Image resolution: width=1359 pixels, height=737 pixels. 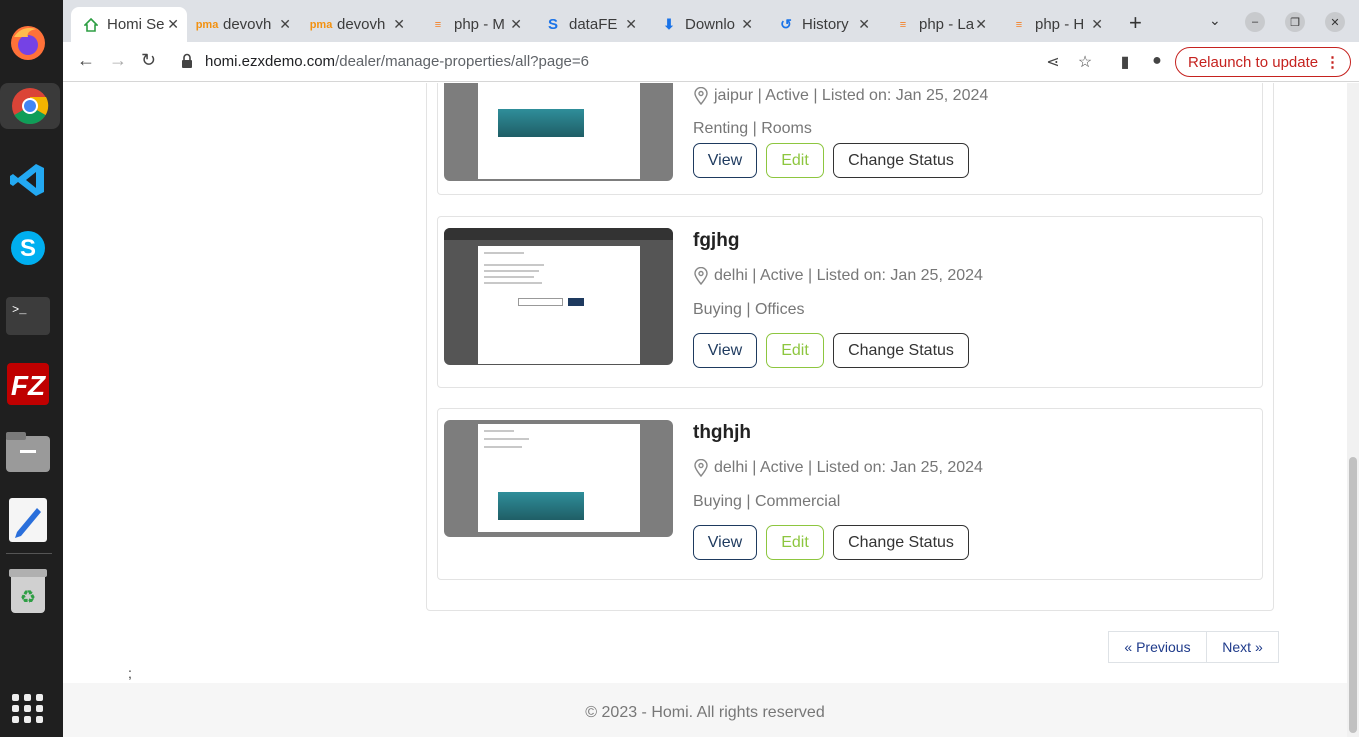 What do you see at coordinates (1253, 62) in the screenshot?
I see `relaunch-label: Relaunch to update` at bounding box center [1253, 62].